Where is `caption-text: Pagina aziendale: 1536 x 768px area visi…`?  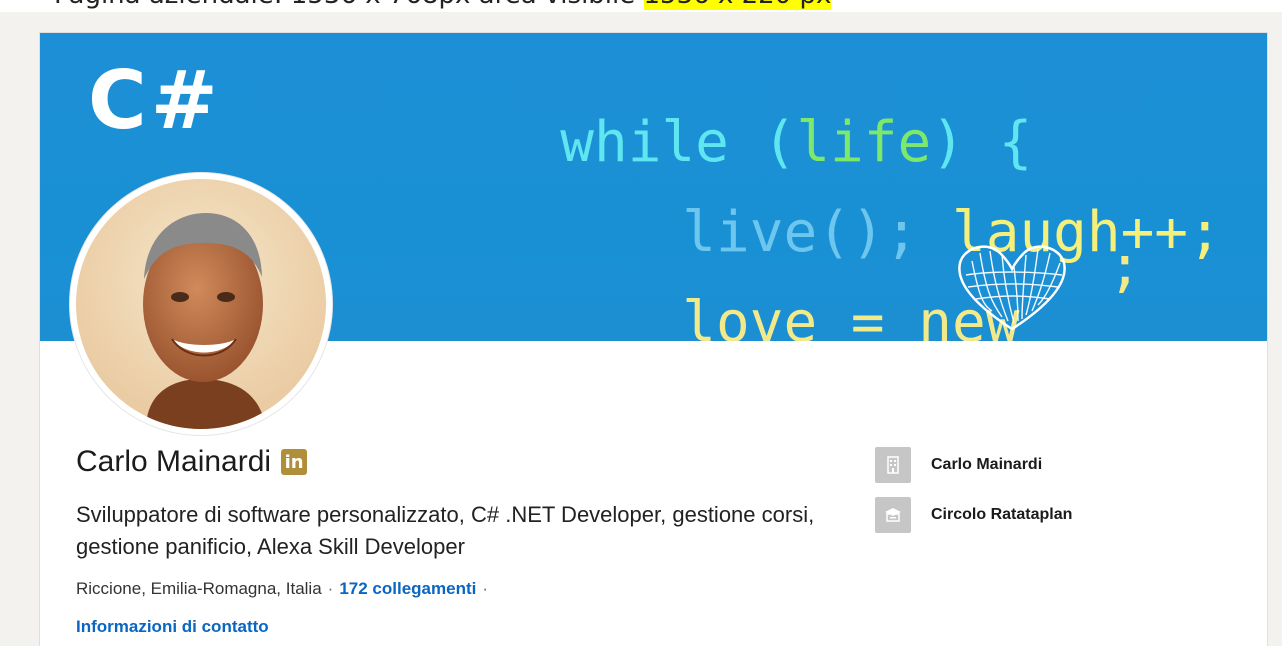
caption-text: Pagina aziendale: 1536 x 768px area visi… is located at coordinates (443, 5).